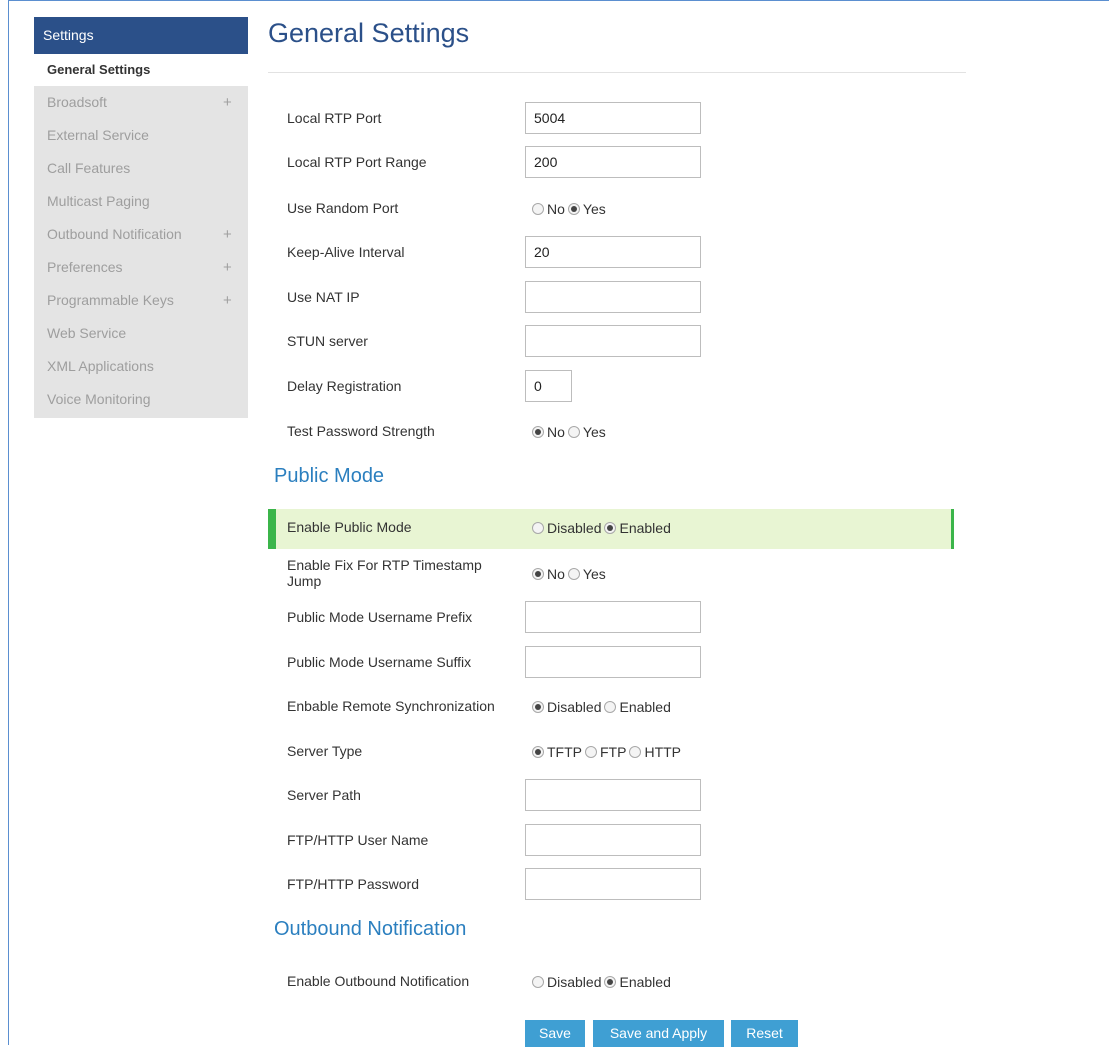  Describe the element at coordinates (658, 1033) in the screenshot. I see `save-and-apply-button: Save and Apply` at that location.